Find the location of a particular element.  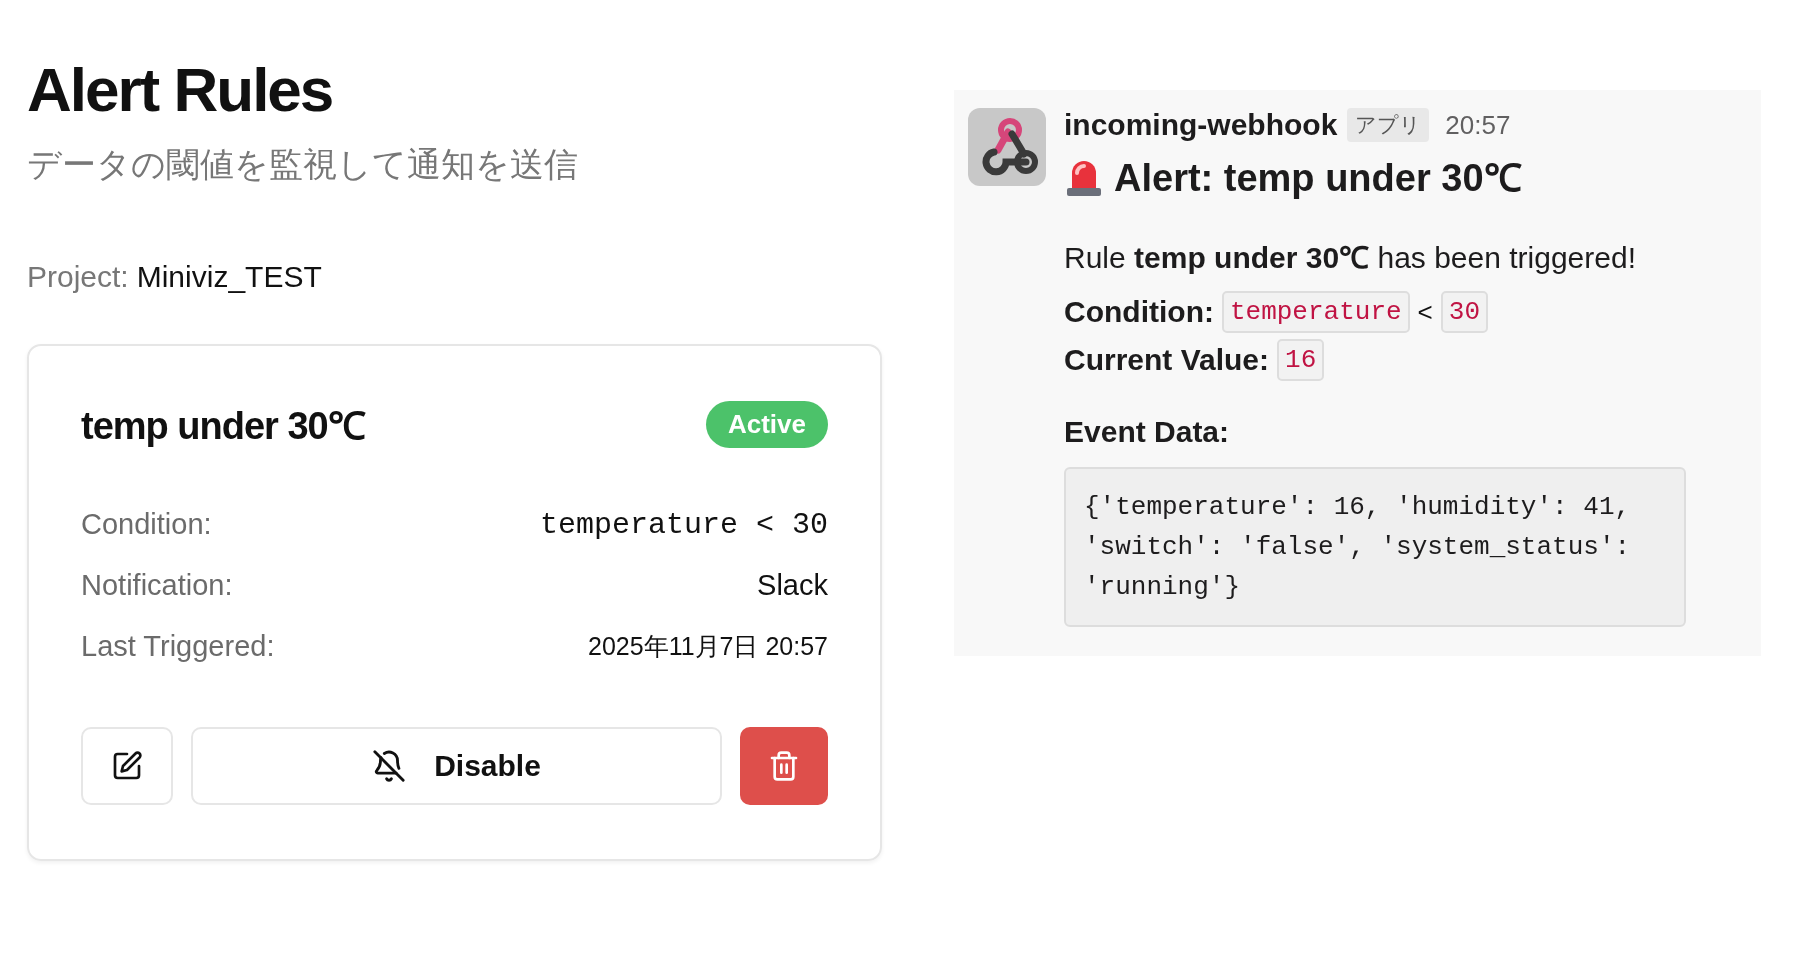

status-badge: Active is located at coordinates (766, 424).